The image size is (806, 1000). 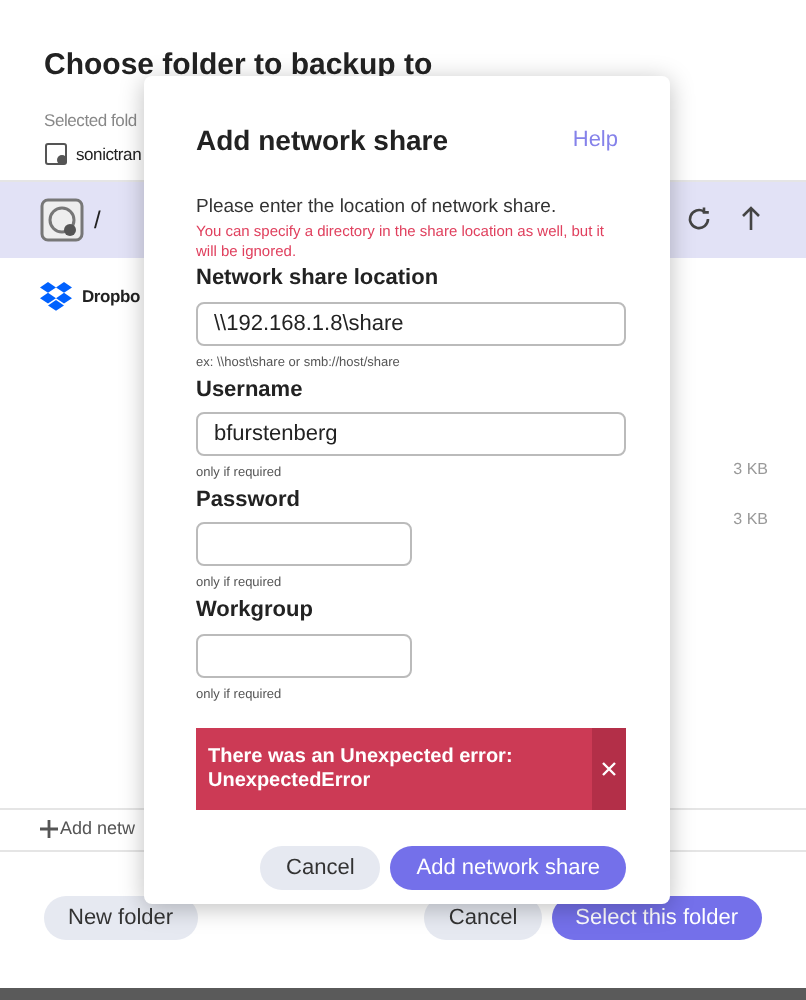 I want to click on folder-name: sonictran, so click(x=109, y=154).